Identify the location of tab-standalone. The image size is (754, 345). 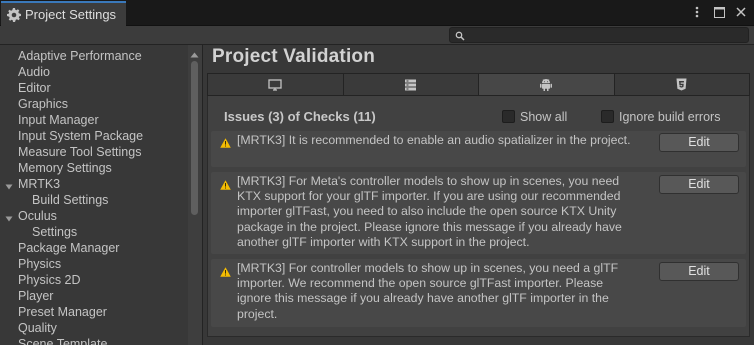
(276, 84).